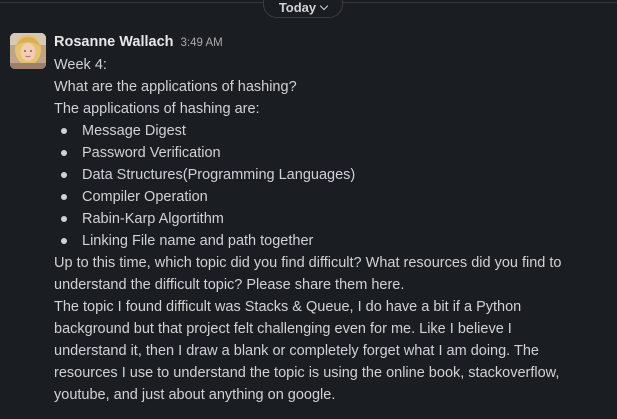 The height and width of the screenshot is (419, 617). I want to click on chevron-down-icon, so click(324, 5).